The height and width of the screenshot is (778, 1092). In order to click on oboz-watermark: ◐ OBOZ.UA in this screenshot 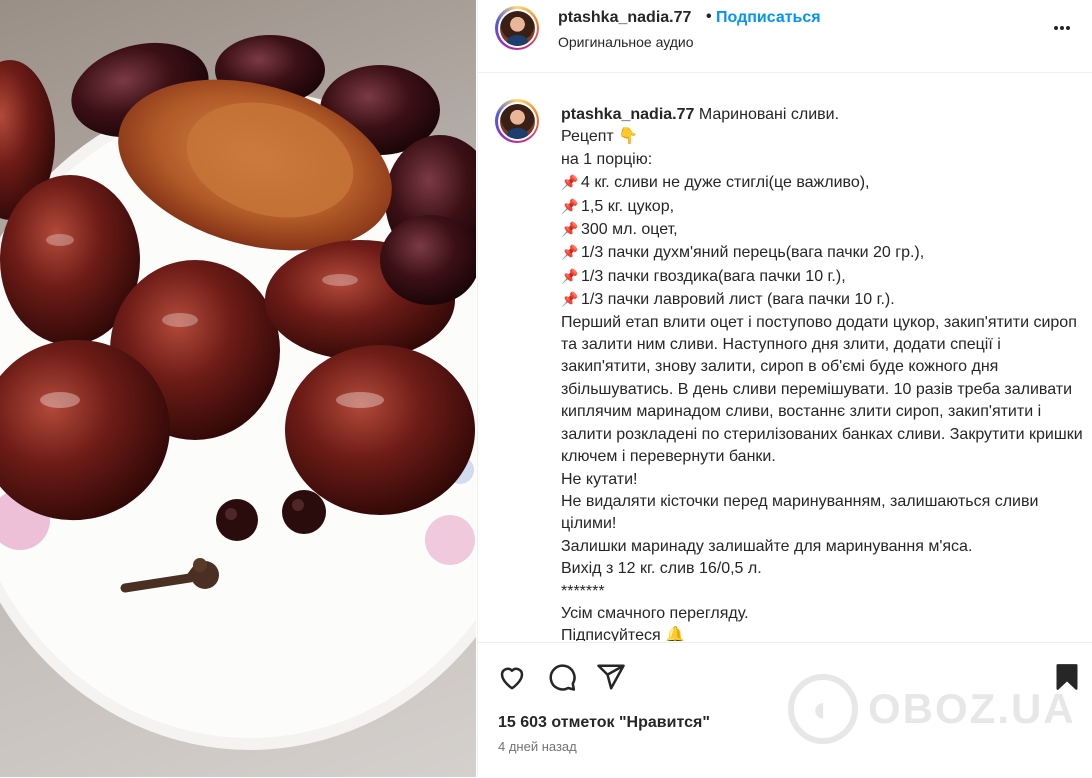, I will do `click(938, 709)`.